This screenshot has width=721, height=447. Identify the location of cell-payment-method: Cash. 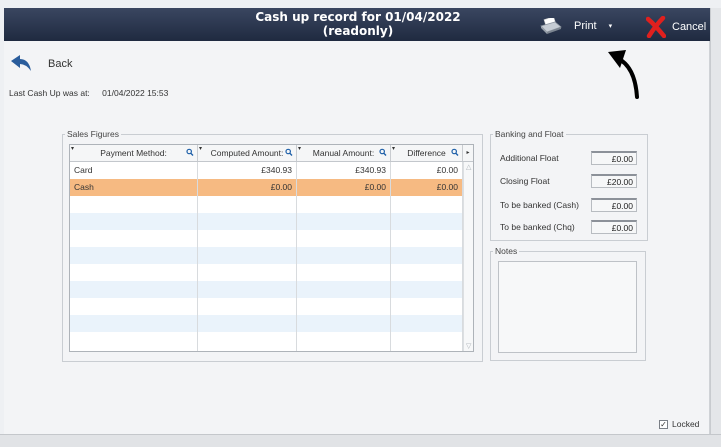
(134, 187).